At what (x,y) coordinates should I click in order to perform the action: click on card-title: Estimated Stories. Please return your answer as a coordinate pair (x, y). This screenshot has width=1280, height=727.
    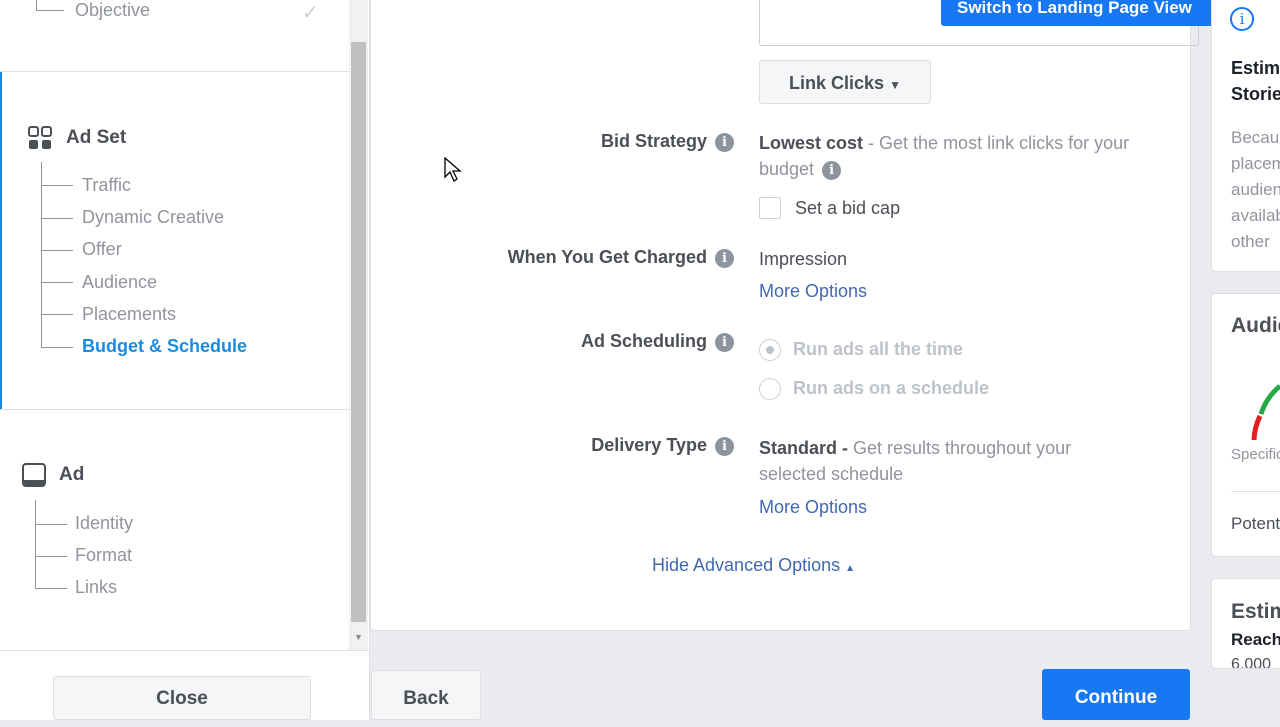
    Looking at the image, I should click on (1255, 81).